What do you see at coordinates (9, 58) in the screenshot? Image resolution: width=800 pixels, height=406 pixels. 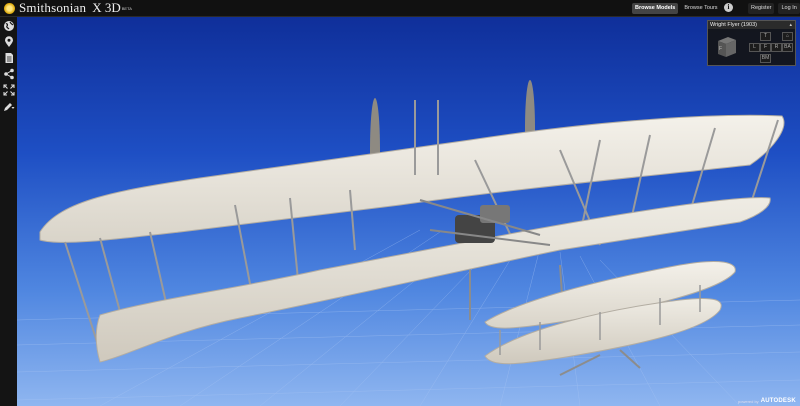 I see `document-icon` at bounding box center [9, 58].